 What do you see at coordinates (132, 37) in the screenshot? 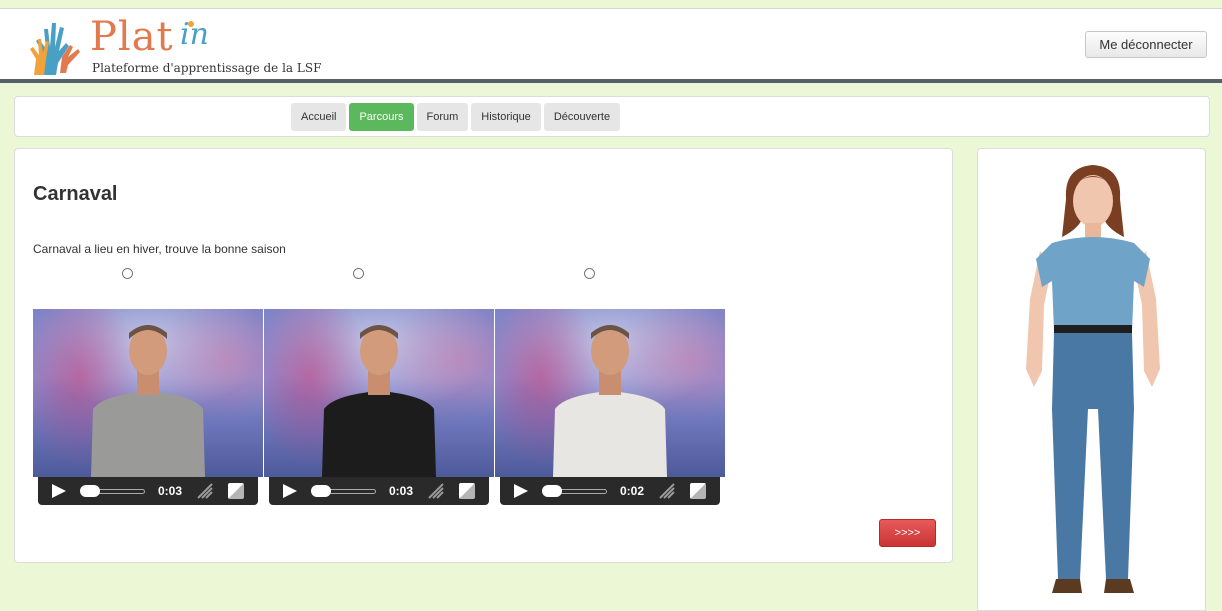
I see `logo-wordmark: Plat` at bounding box center [132, 37].